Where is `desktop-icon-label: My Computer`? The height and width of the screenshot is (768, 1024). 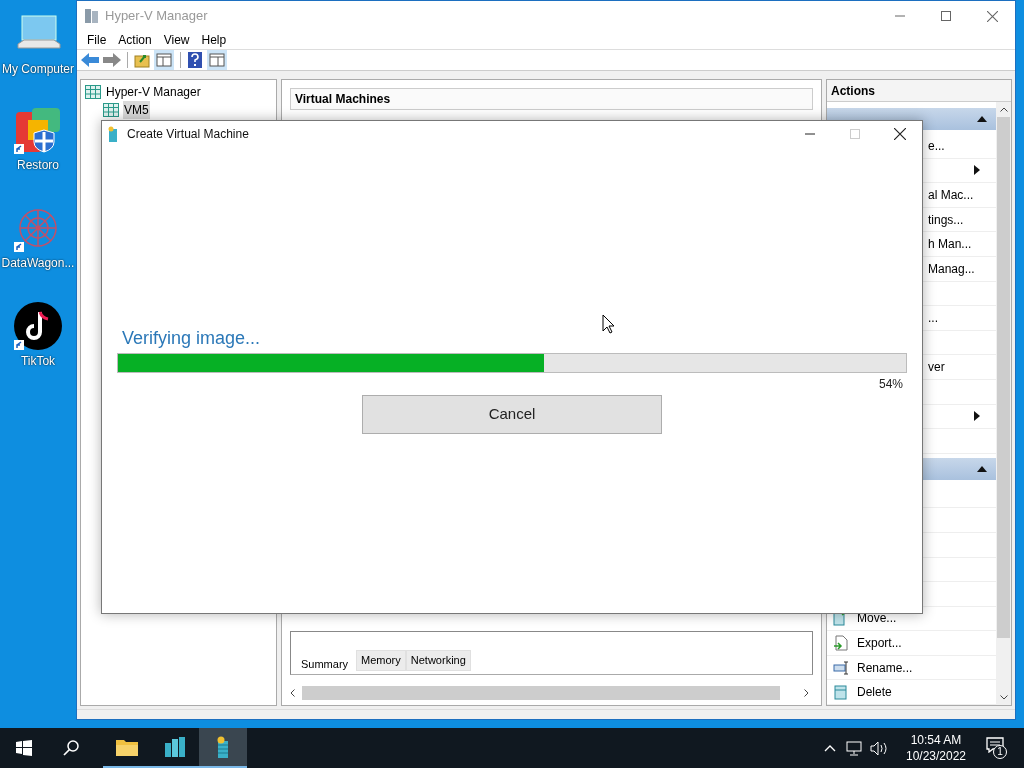 desktop-icon-label: My Computer is located at coordinates (38, 69).